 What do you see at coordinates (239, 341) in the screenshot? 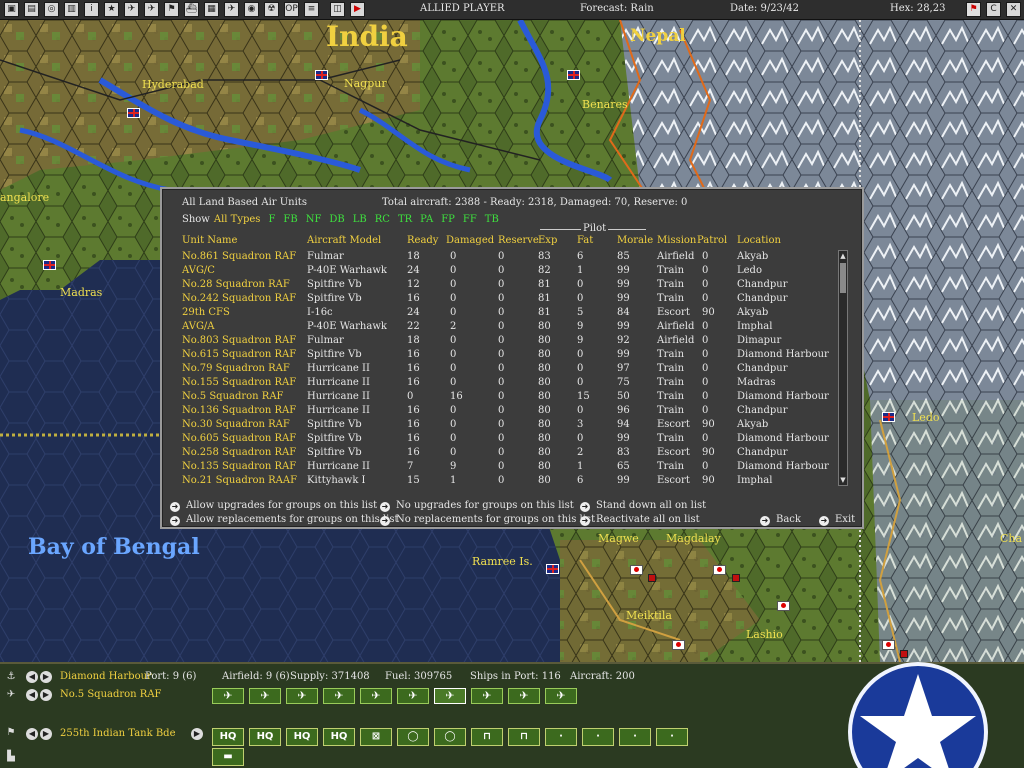
I see `cell-unit-name: No.803 Squadron RAF` at bounding box center [239, 341].